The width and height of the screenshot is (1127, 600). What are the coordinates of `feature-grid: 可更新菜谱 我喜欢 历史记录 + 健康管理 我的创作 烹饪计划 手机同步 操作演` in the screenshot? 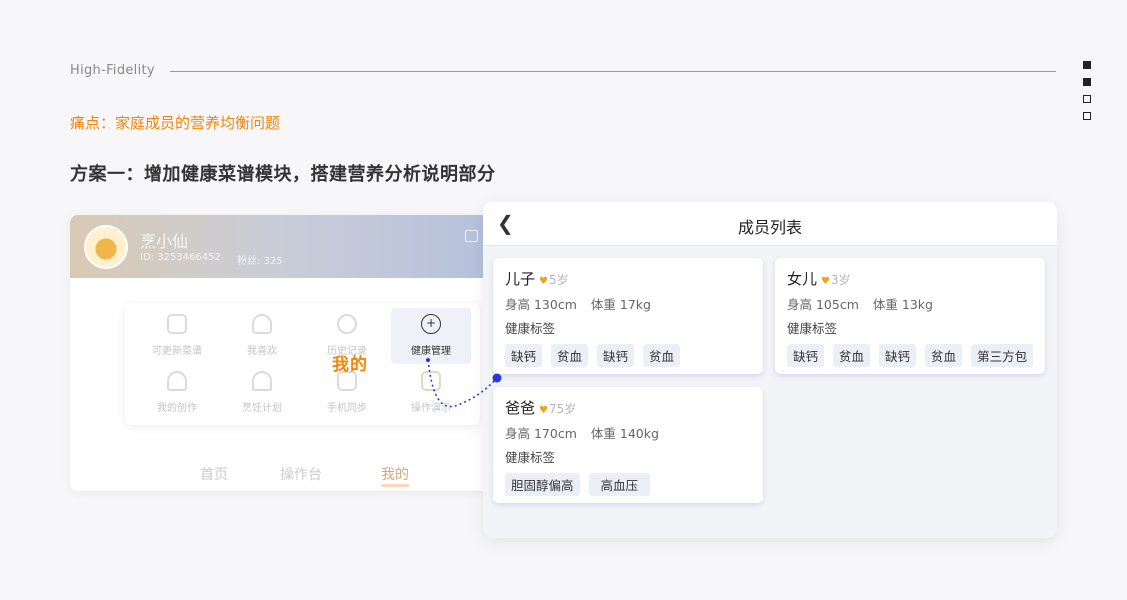 It's located at (302, 364).